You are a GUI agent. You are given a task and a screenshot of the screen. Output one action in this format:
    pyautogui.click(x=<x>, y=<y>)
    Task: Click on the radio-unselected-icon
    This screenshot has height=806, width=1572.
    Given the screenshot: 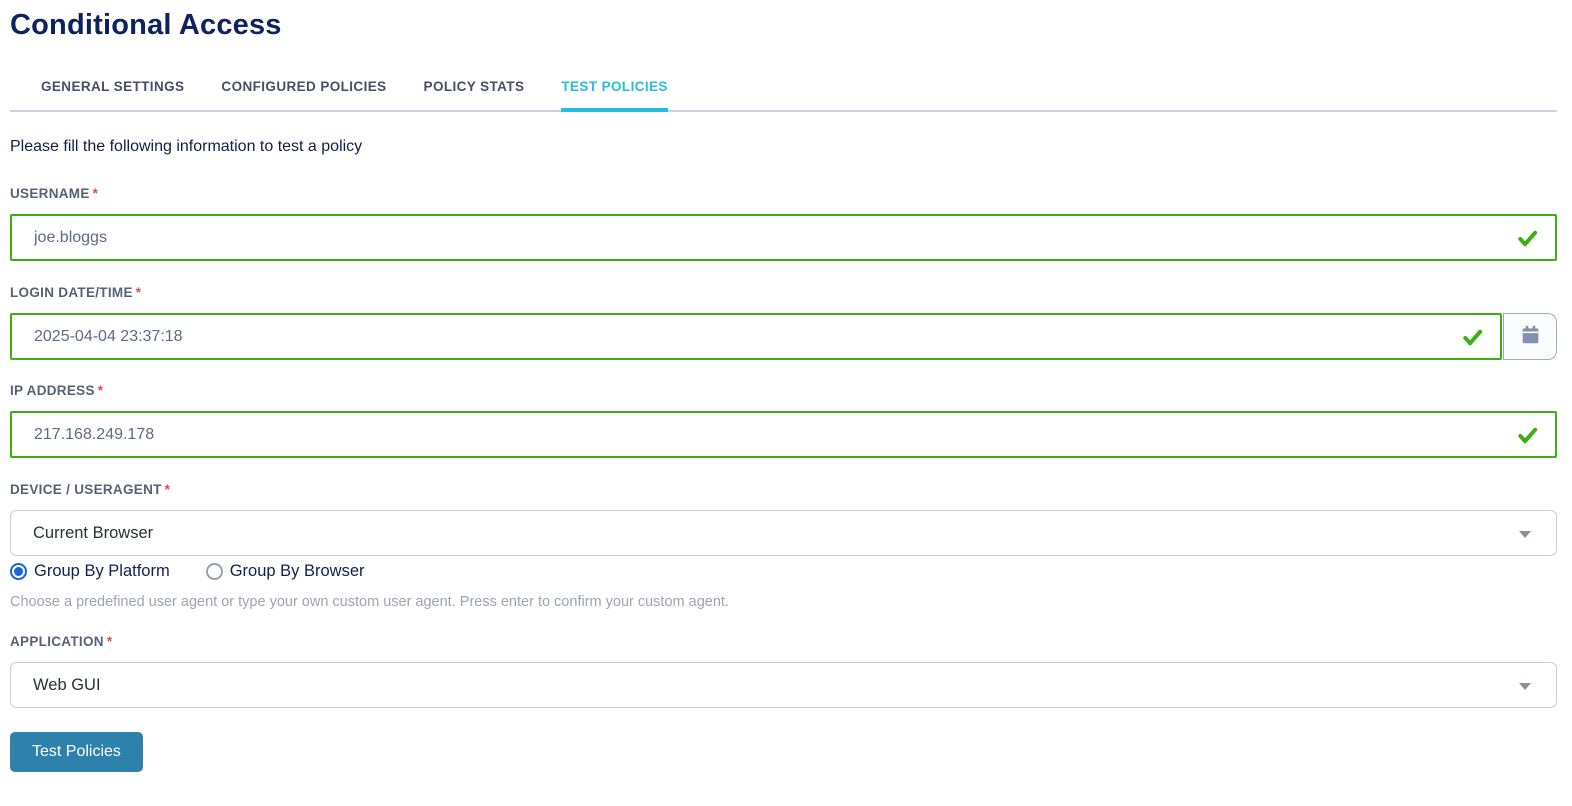 What is the action you would take?
    pyautogui.click(x=214, y=571)
    